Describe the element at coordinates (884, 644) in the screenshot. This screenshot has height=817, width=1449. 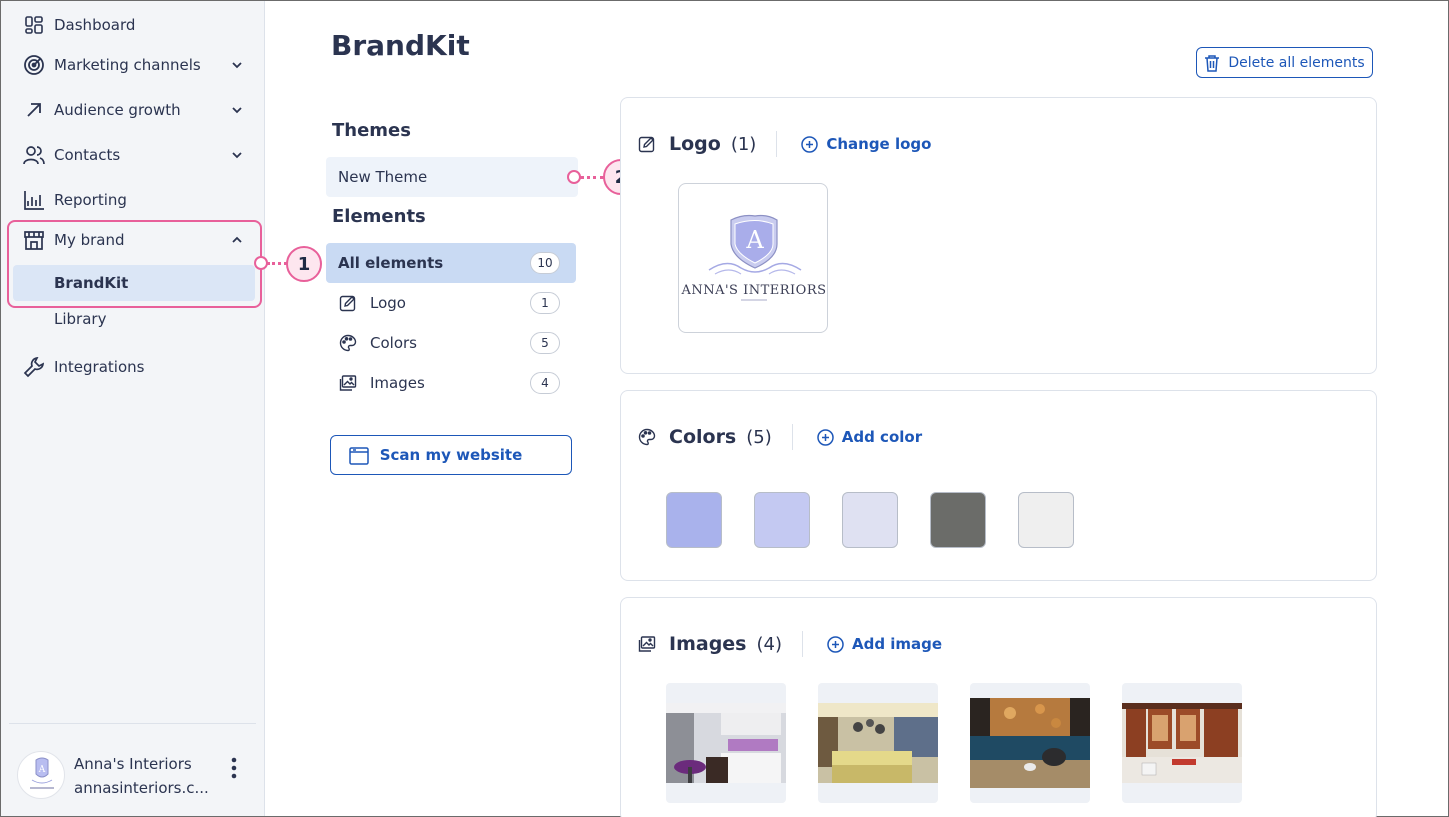
I see `add-image-button: Add image` at that location.